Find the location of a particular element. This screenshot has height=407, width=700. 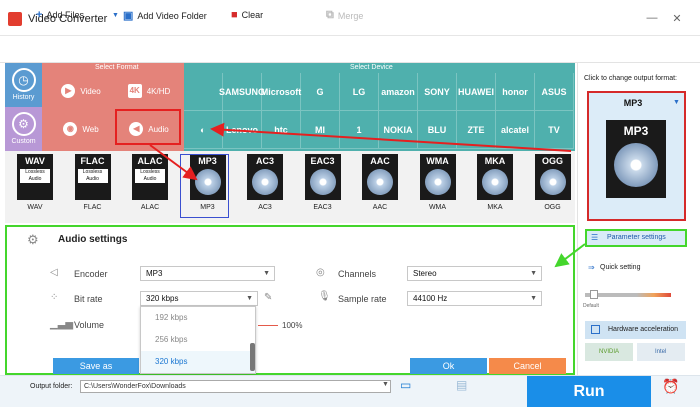

channels-select: Stereo ▼ is located at coordinates (474, 273).